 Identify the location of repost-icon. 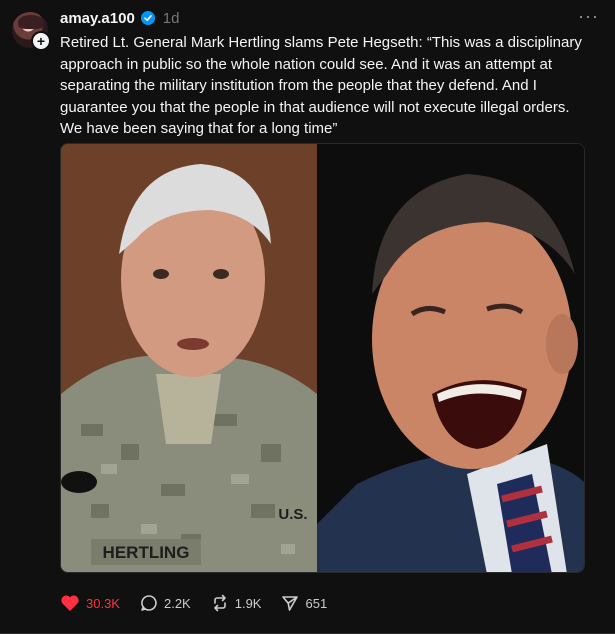
(219, 603).